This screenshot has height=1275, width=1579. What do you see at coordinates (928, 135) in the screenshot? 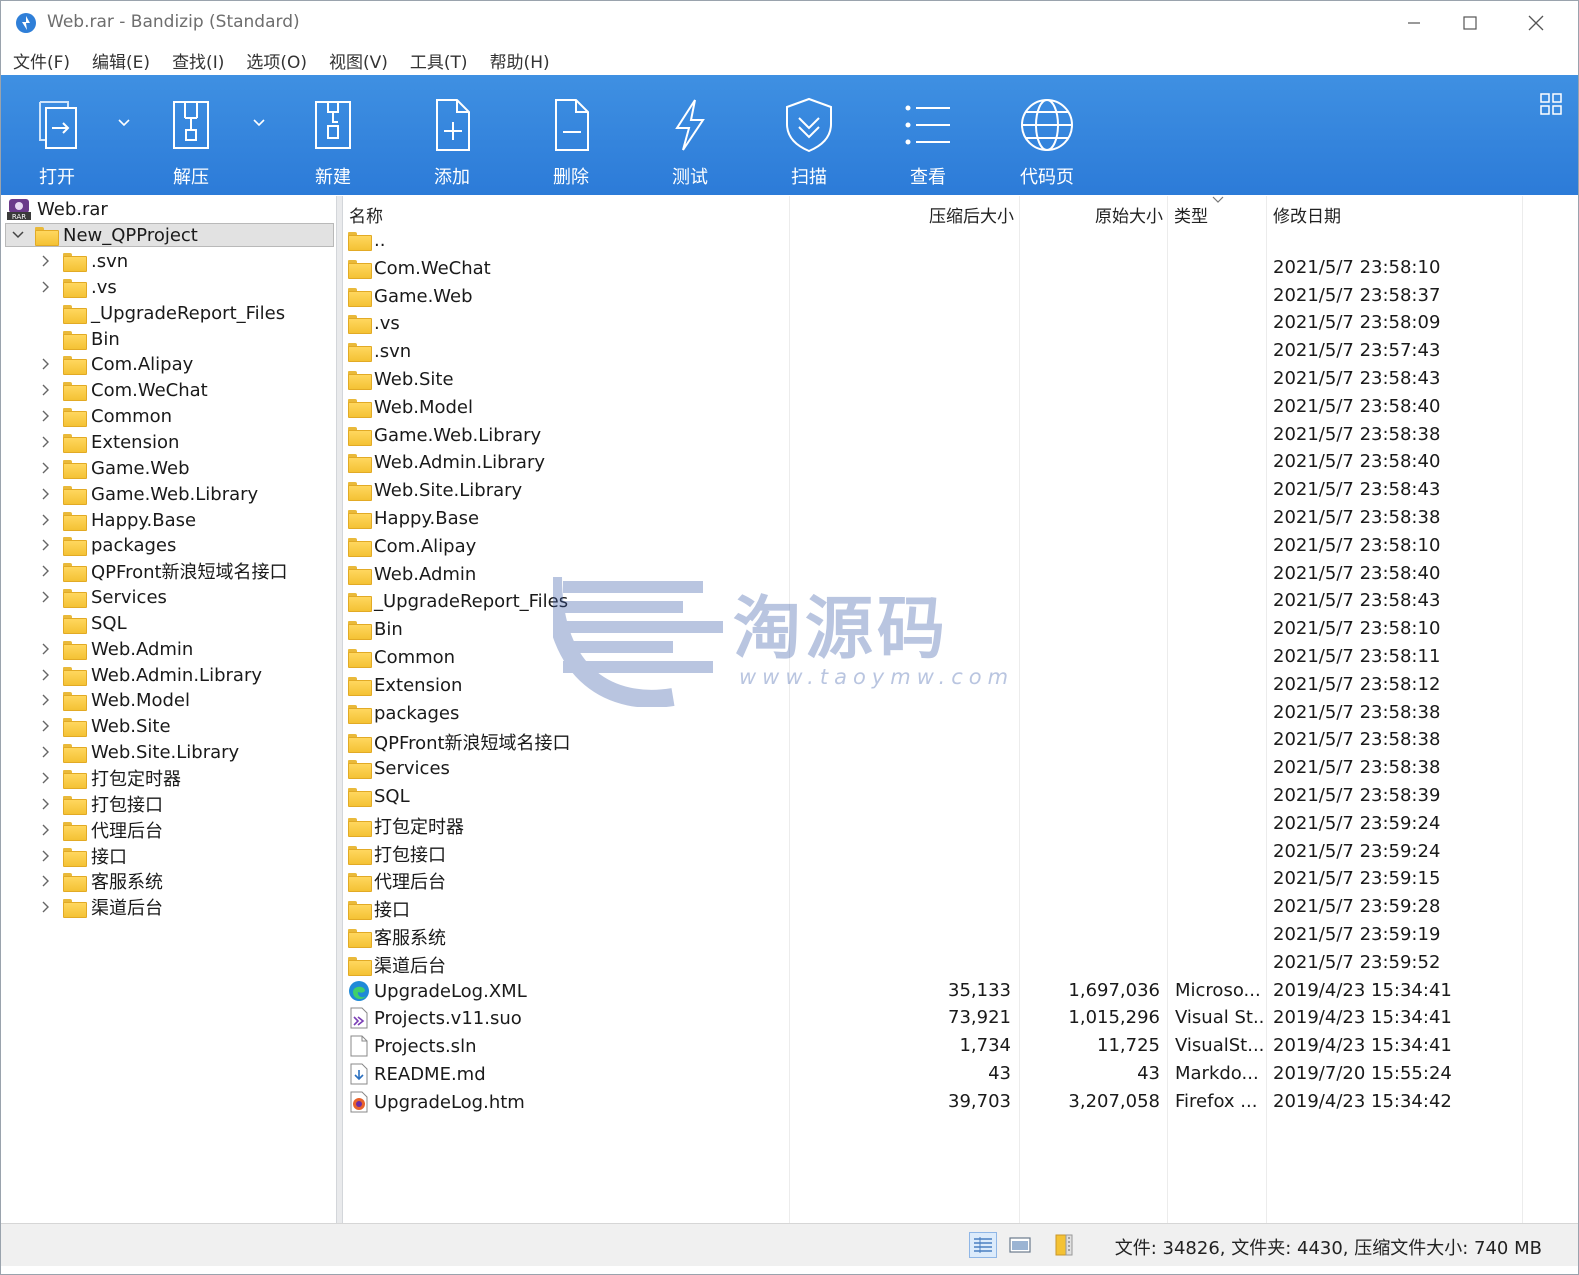
I see `view-button: 查看` at bounding box center [928, 135].